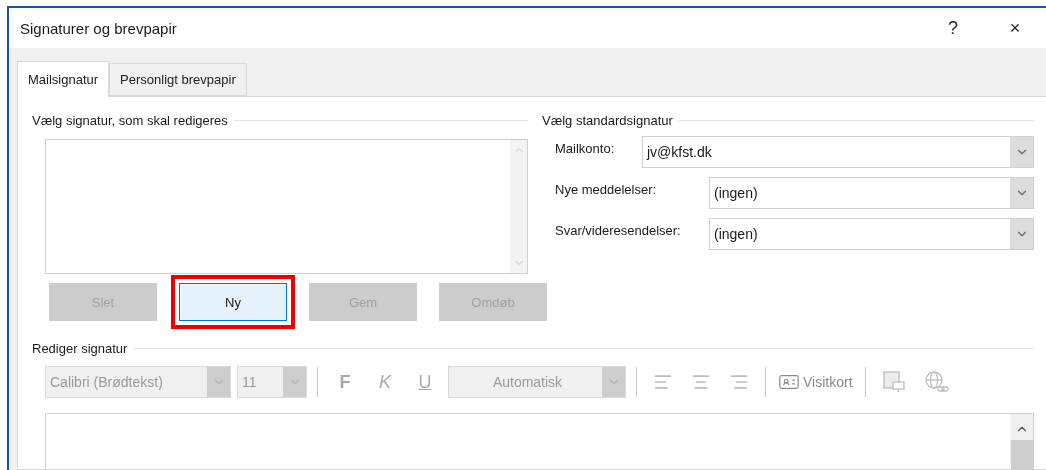  What do you see at coordinates (606, 189) in the screenshot?
I see `field-label: Nye meddelelser:` at bounding box center [606, 189].